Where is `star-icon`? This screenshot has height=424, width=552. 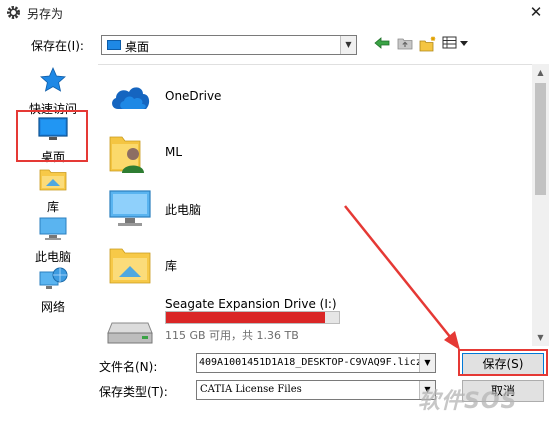 star-icon is located at coordinates (53, 79).